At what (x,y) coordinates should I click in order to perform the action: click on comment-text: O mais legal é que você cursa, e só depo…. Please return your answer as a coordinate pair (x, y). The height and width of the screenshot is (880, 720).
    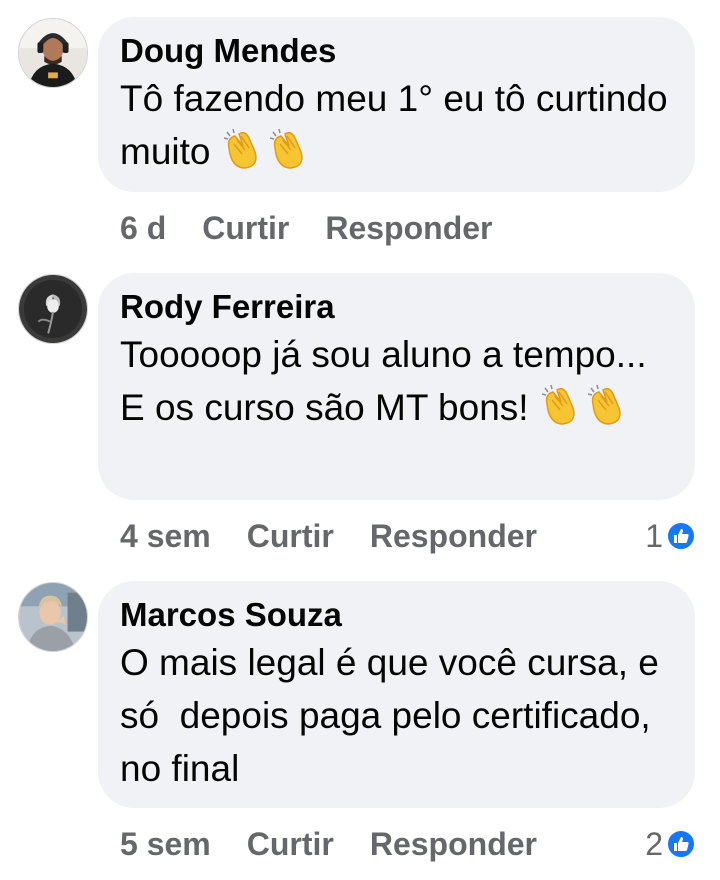
    Looking at the image, I should click on (396, 714).